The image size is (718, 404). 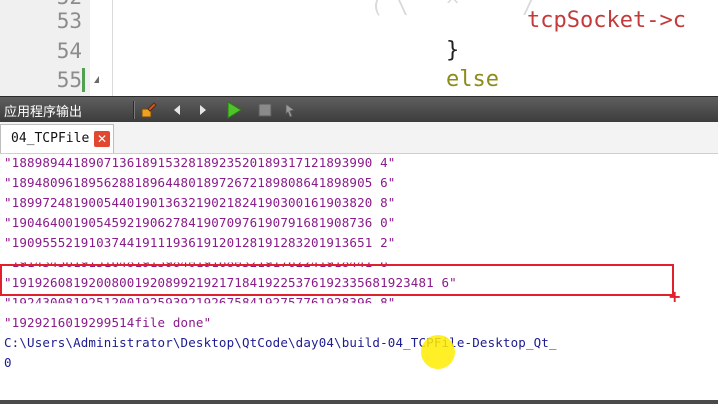 What do you see at coordinates (359, 402) in the screenshot?
I see `bottom-border` at bounding box center [359, 402].